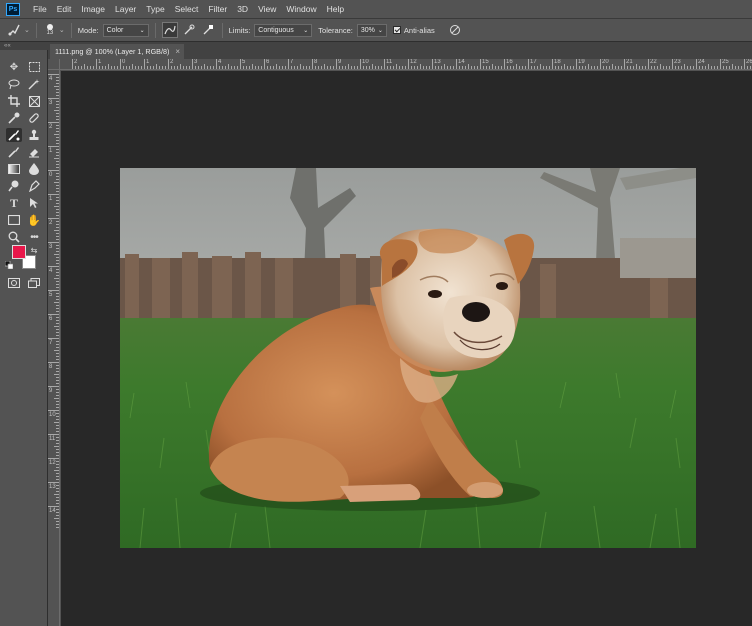  I want to click on lasso-icon, so click(14, 84).